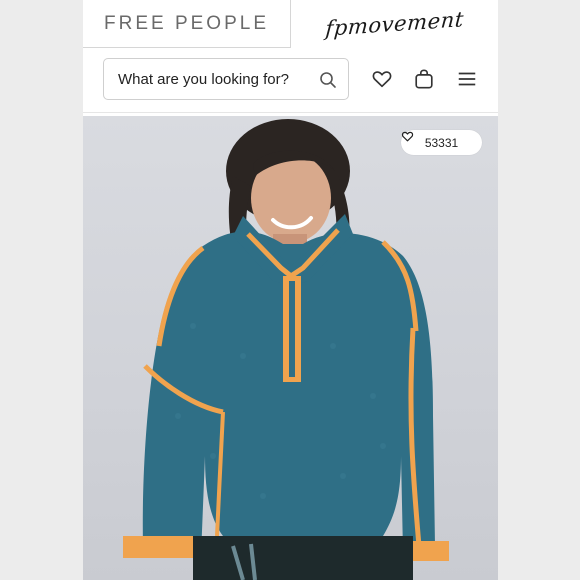 This screenshot has width=580, height=580. I want to click on like-count-badge: 53331, so click(441, 142).